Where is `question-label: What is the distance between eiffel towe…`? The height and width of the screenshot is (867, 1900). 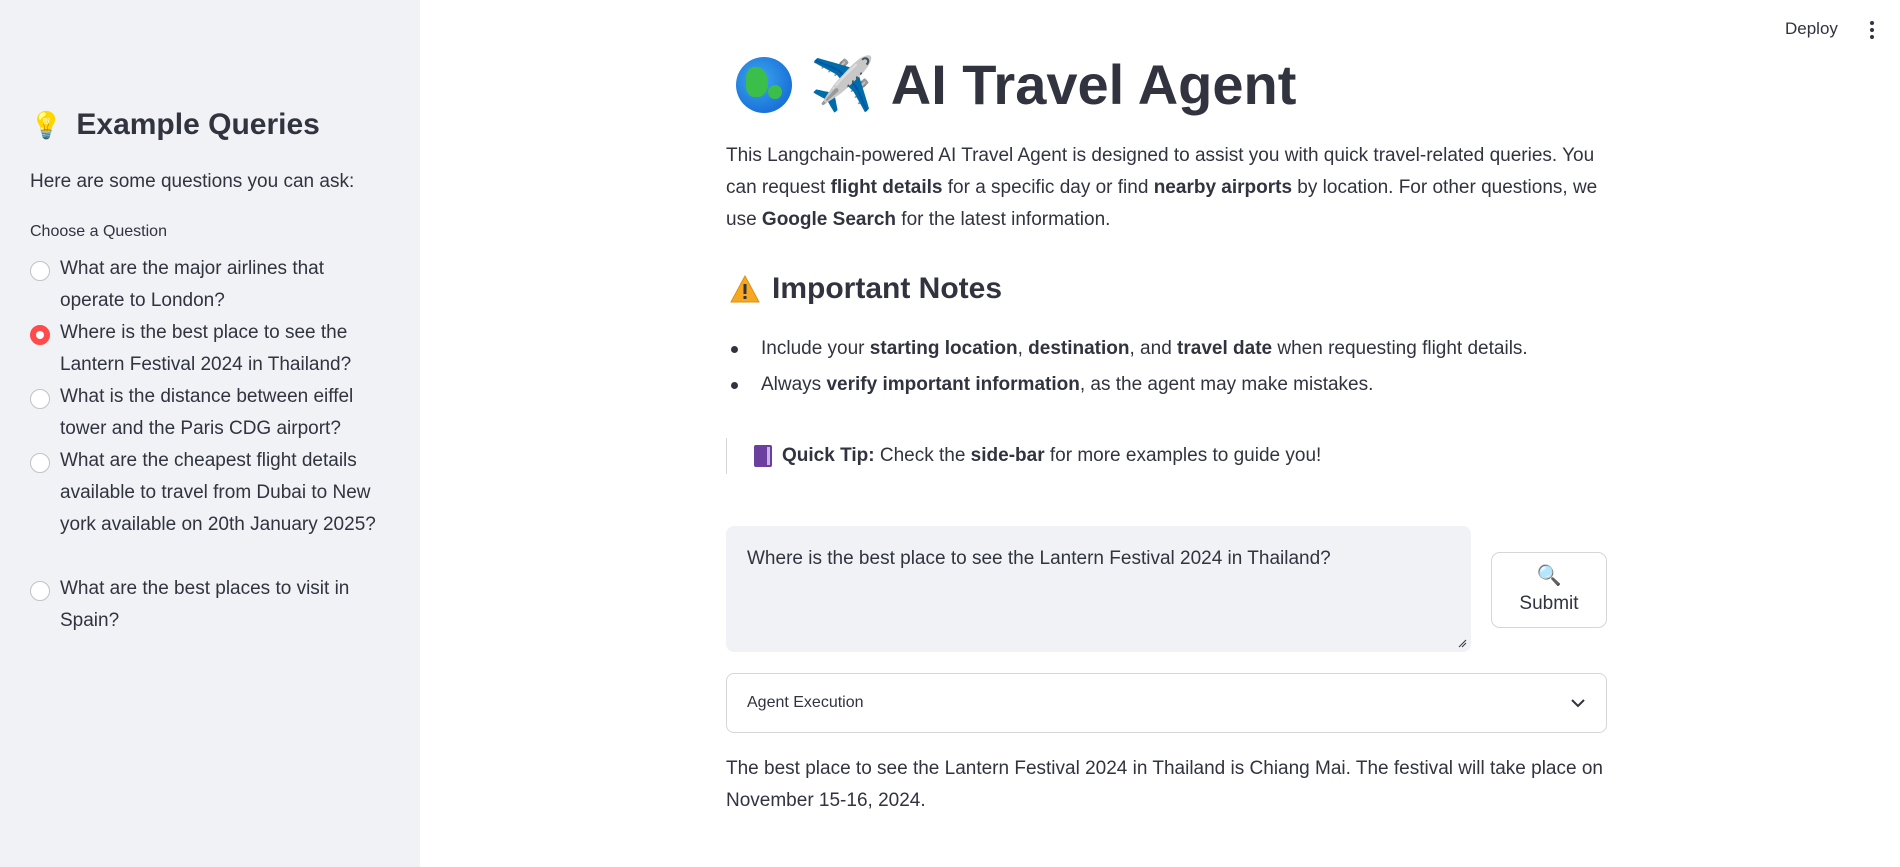
question-label: What is the distance between eiffel towe… is located at coordinates (207, 412).